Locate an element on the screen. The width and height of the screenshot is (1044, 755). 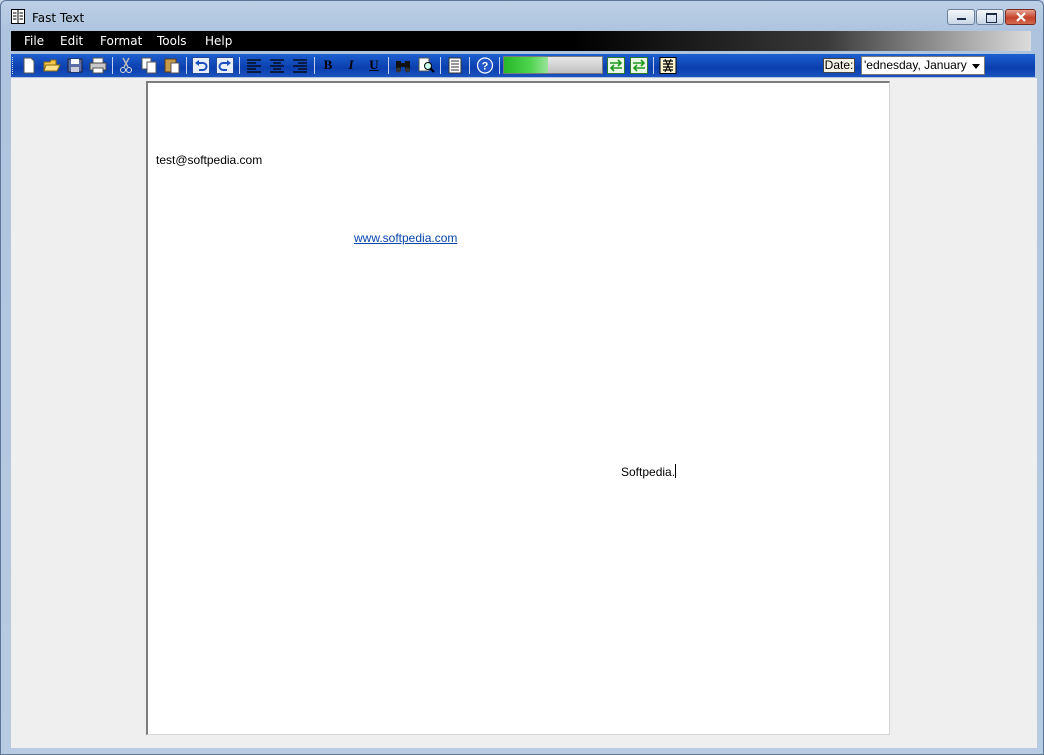
date-label: Date: is located at coordinates (839, 65).